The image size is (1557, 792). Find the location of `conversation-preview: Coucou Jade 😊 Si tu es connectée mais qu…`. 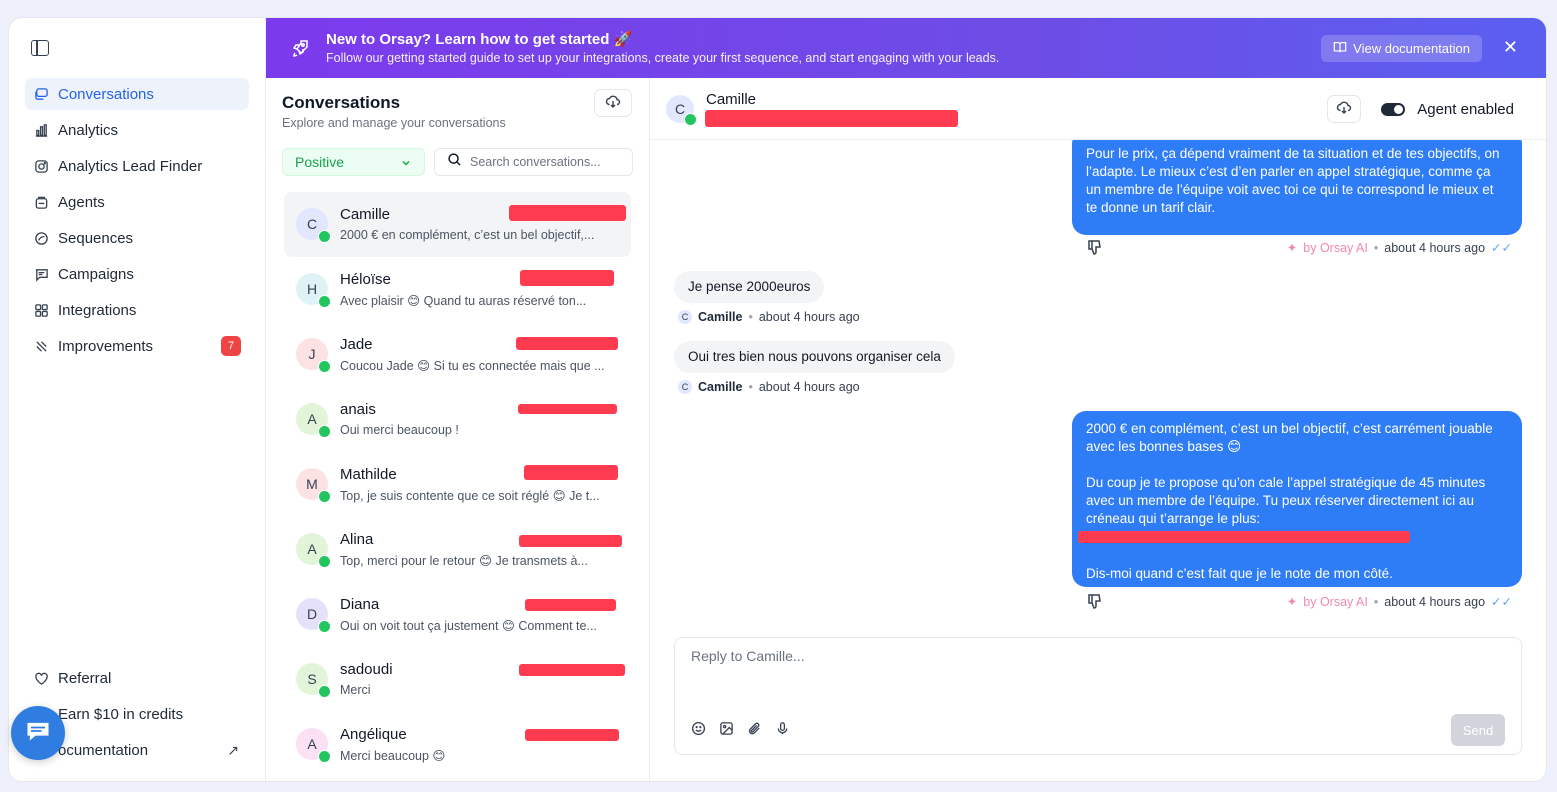

conversation-preview: Coucou Jade 😊 Si tu es connectée mais qu… is located at coordinates (472, 366).